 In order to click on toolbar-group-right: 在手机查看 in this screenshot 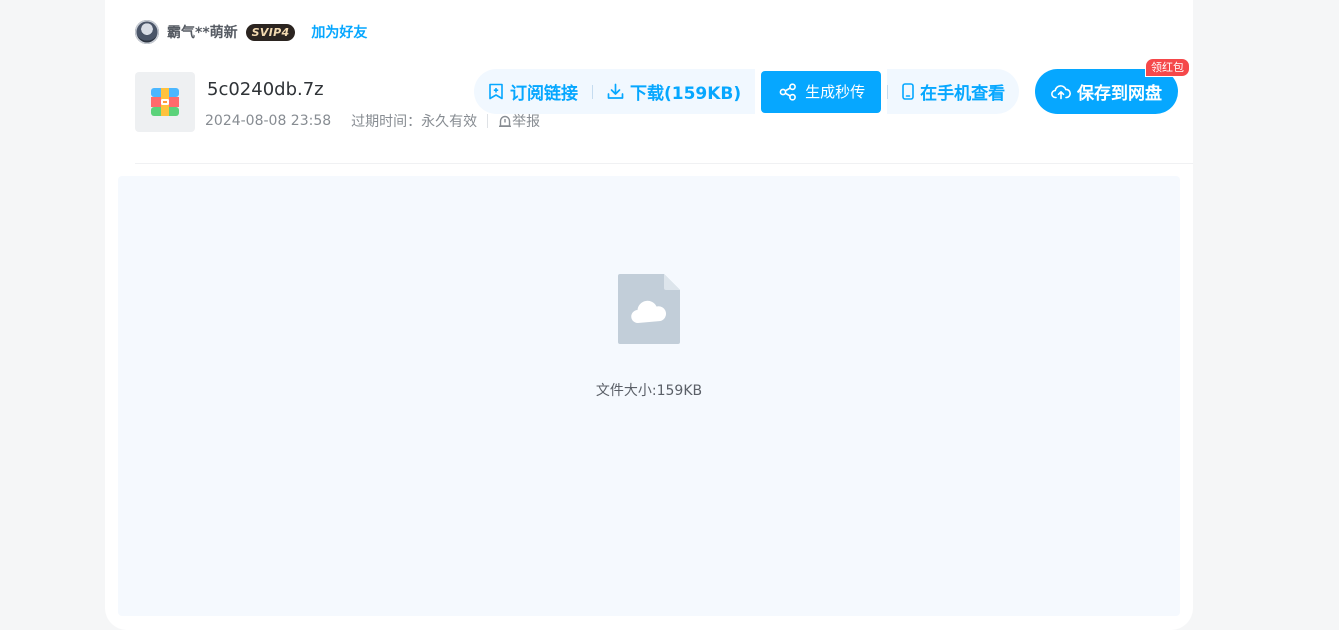, I will do `click(953, 91)`.